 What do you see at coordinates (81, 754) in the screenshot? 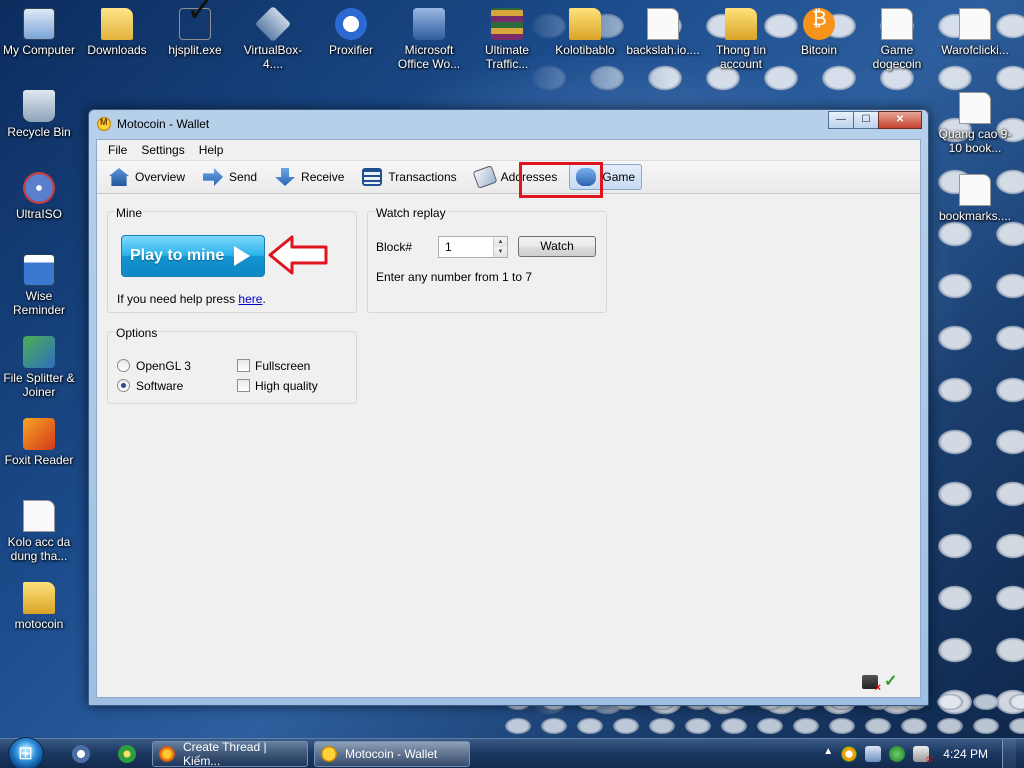
I see `quicklaunch-icon` at bounding box center [81, 754].